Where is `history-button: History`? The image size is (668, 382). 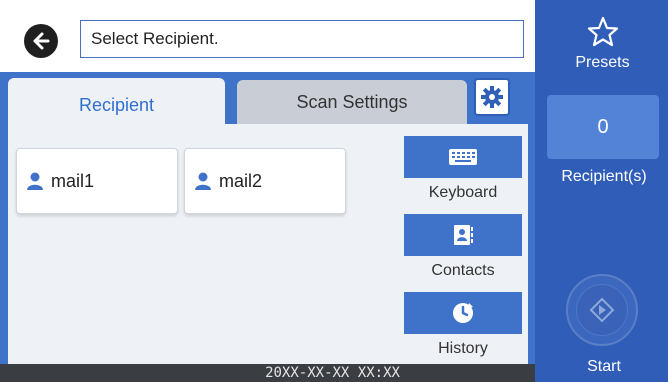
history-button: History is located at coordinates (463, 325).